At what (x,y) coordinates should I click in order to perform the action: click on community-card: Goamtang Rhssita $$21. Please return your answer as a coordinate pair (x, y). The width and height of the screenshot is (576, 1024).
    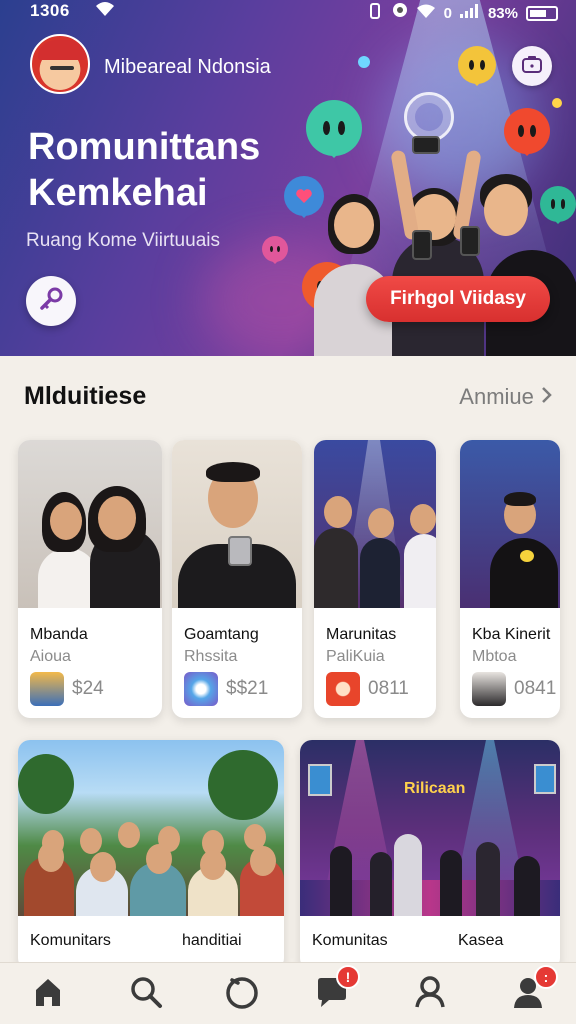
    Looking at the image, I should click on (237, 579).